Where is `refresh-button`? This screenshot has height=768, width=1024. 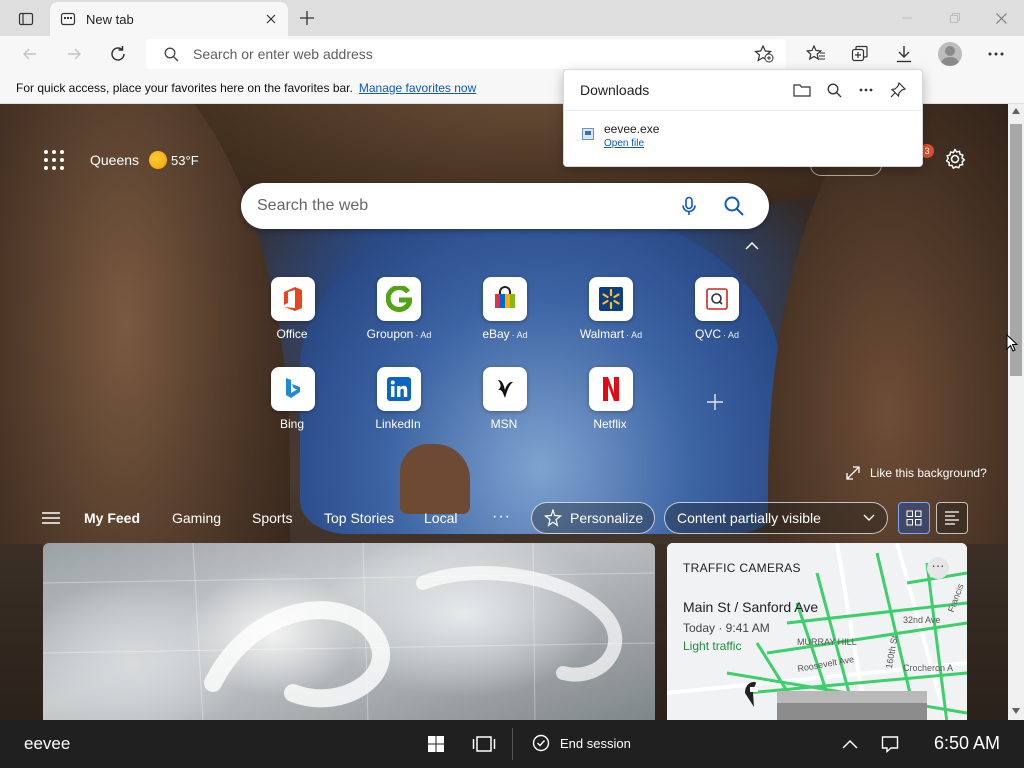
refresh-button is located at coordinates (118, 54).